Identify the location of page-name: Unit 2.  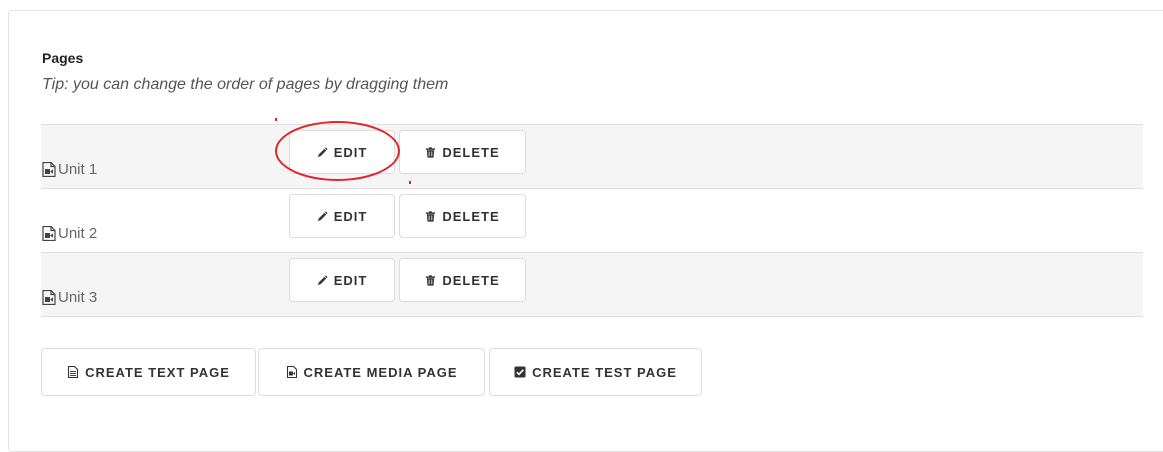
(69, 233).